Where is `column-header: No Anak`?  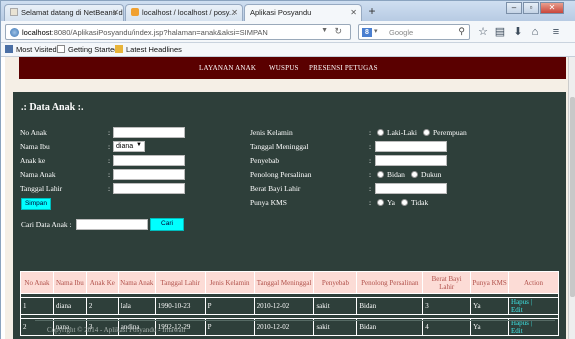 column-header: No Anak is located at coordinates (37, 282).